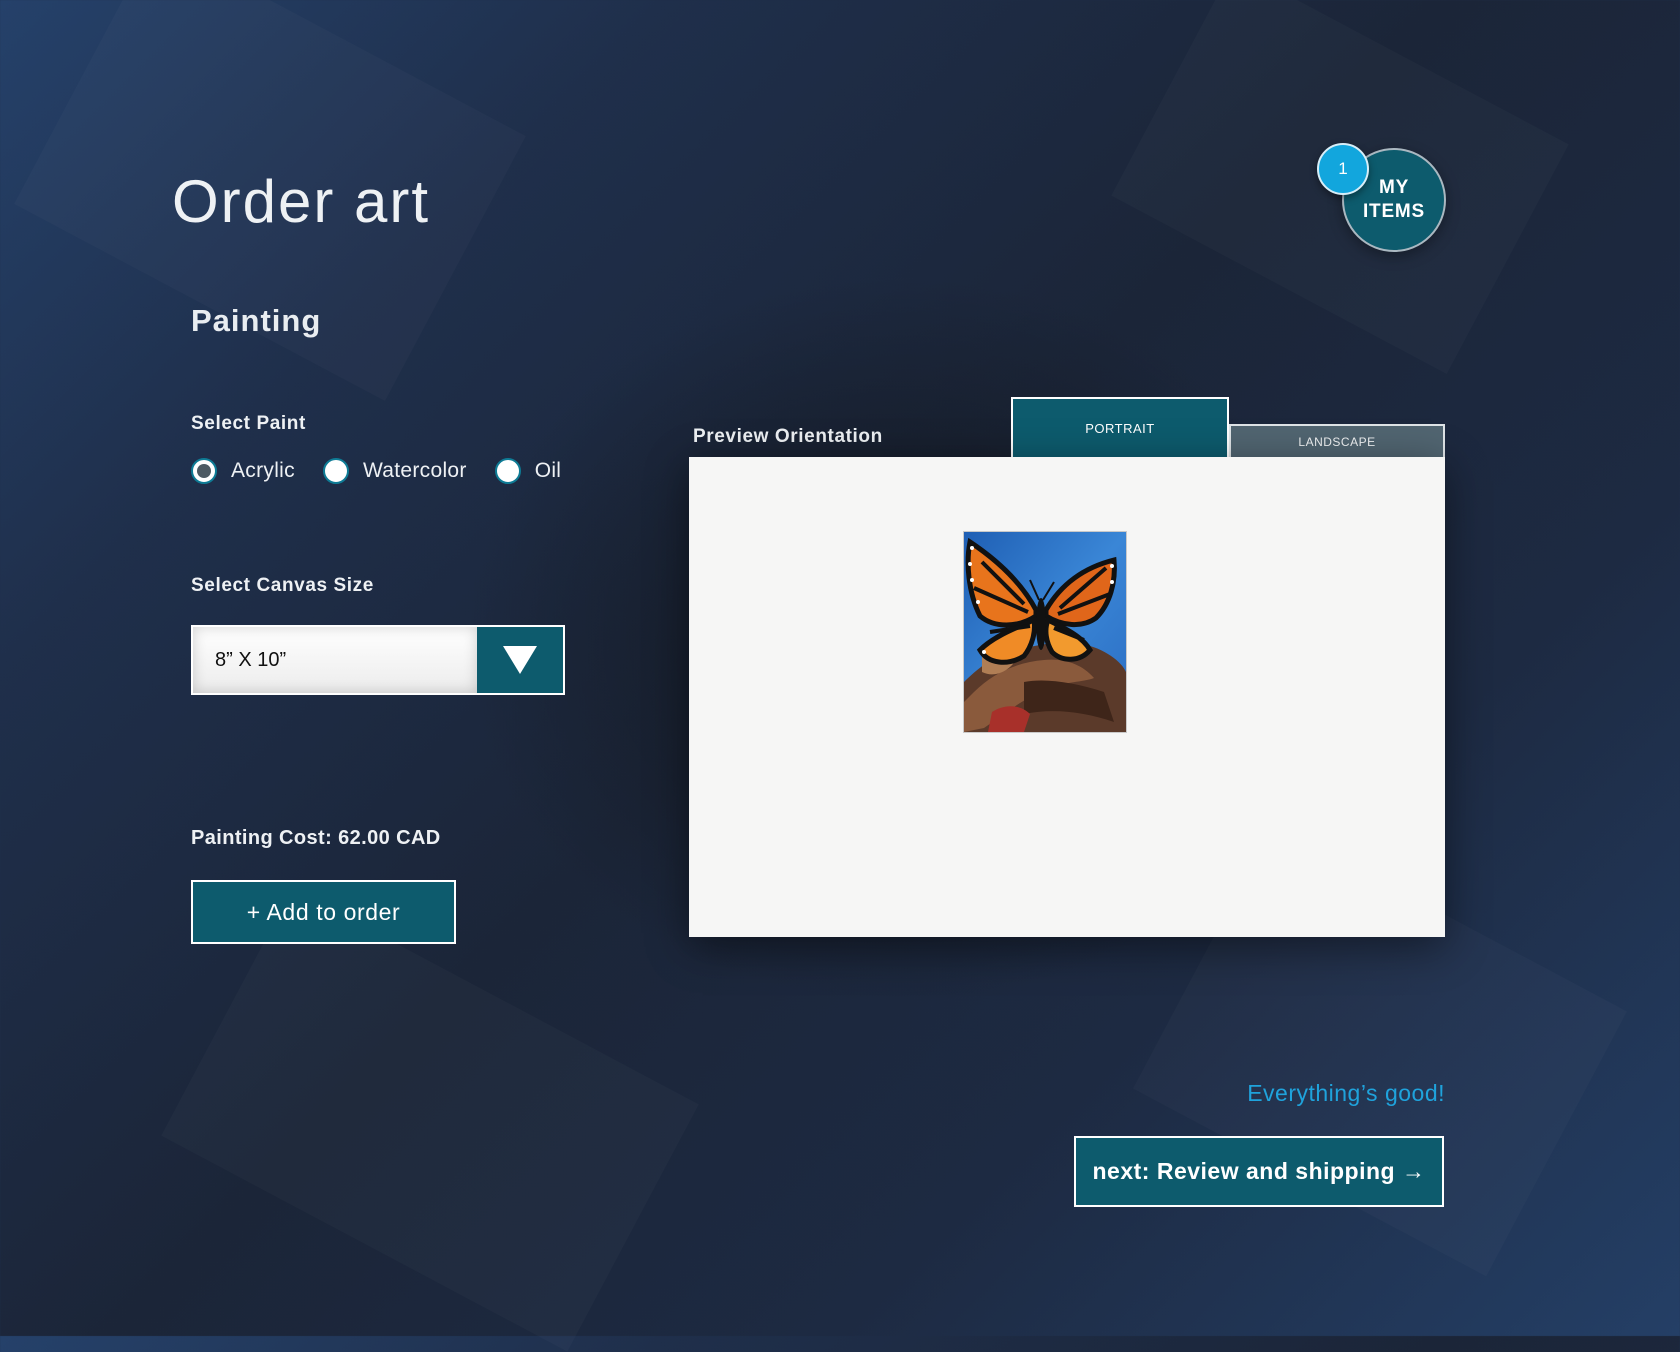 The image size is (1680, 1352). What do you see at coordinates (1259, 1171) in the screenshot?
I see `next-review-shipping-button: next: Review and shipping →` at bounding box center [1259, 1171].